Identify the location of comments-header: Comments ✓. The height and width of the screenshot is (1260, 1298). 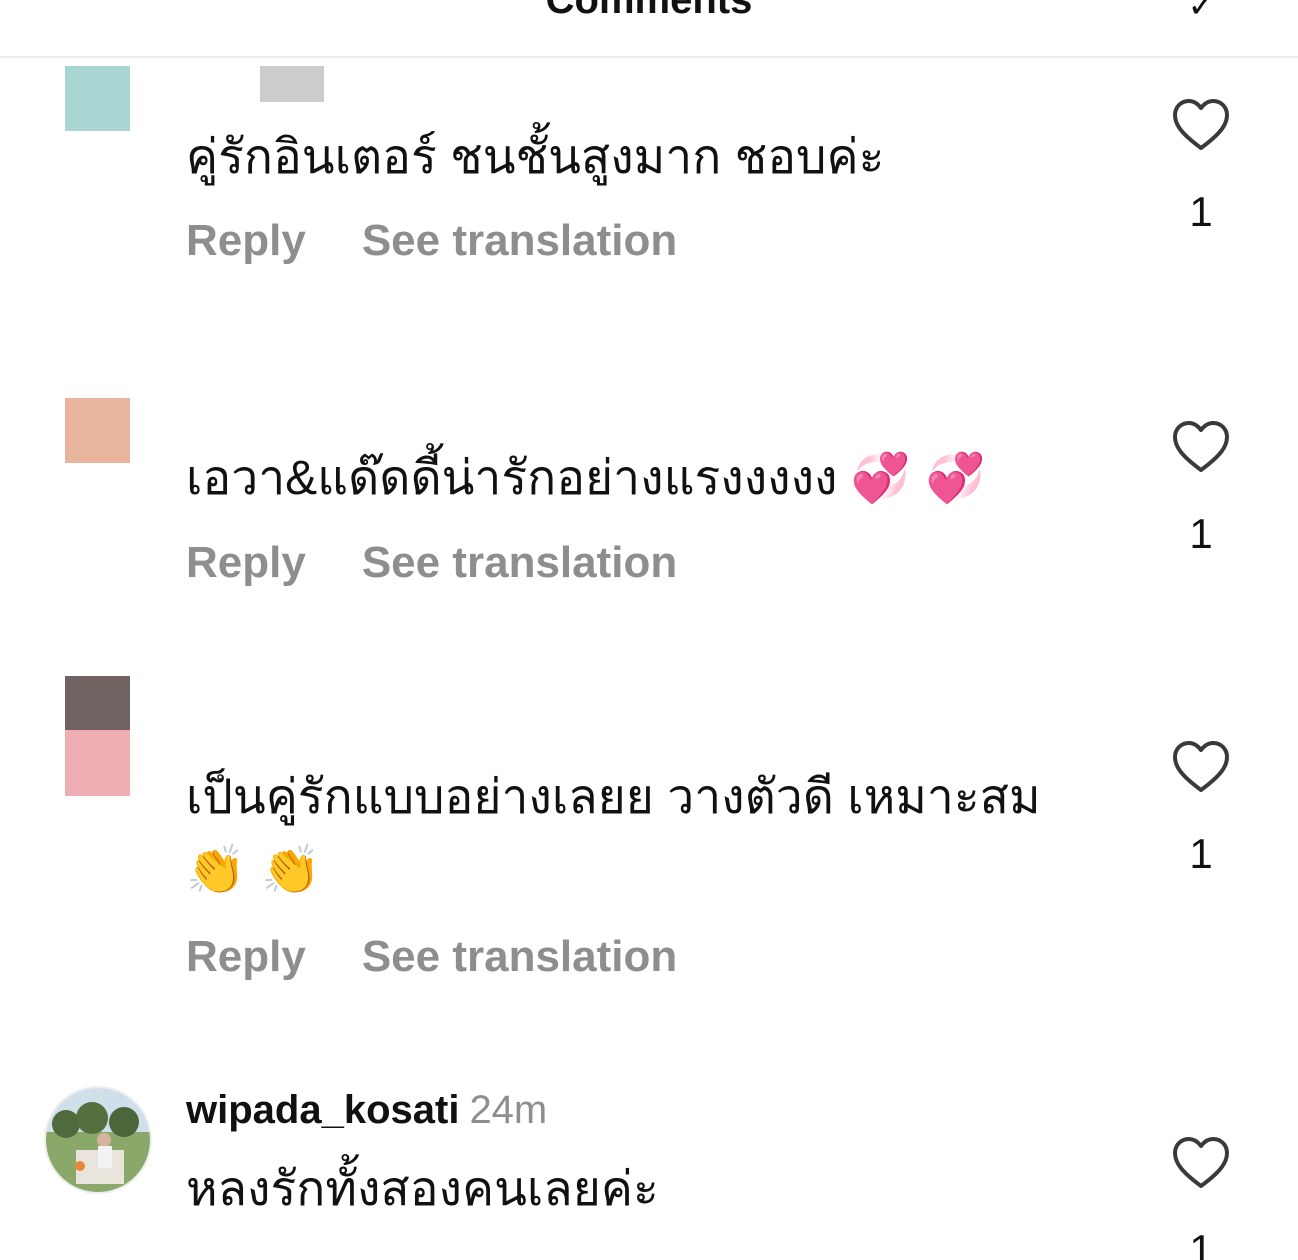
(649, 29).